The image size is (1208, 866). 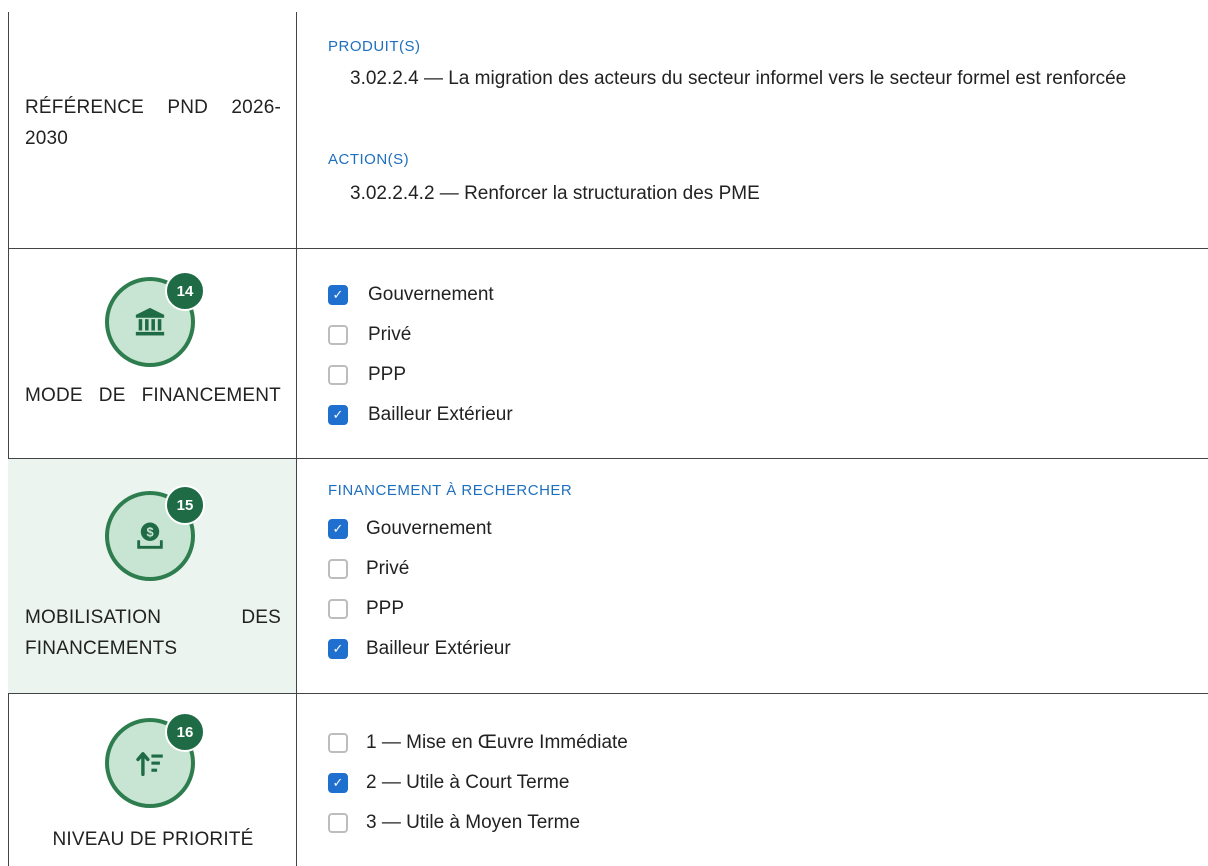 What do you see at coordinates (185, 505) in the screenshot?
I see `step-number-badge: 15` at bounding box center [185, 505].